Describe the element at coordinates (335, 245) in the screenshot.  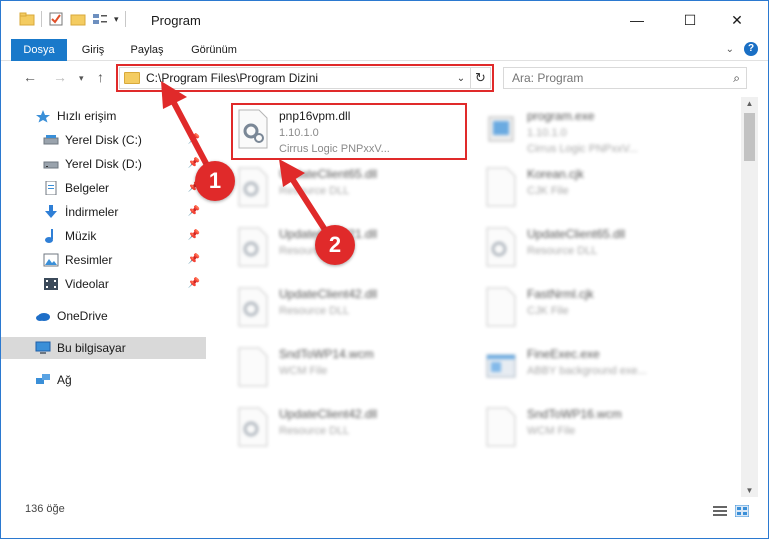
I see `step-2-badge: 2` at that location.